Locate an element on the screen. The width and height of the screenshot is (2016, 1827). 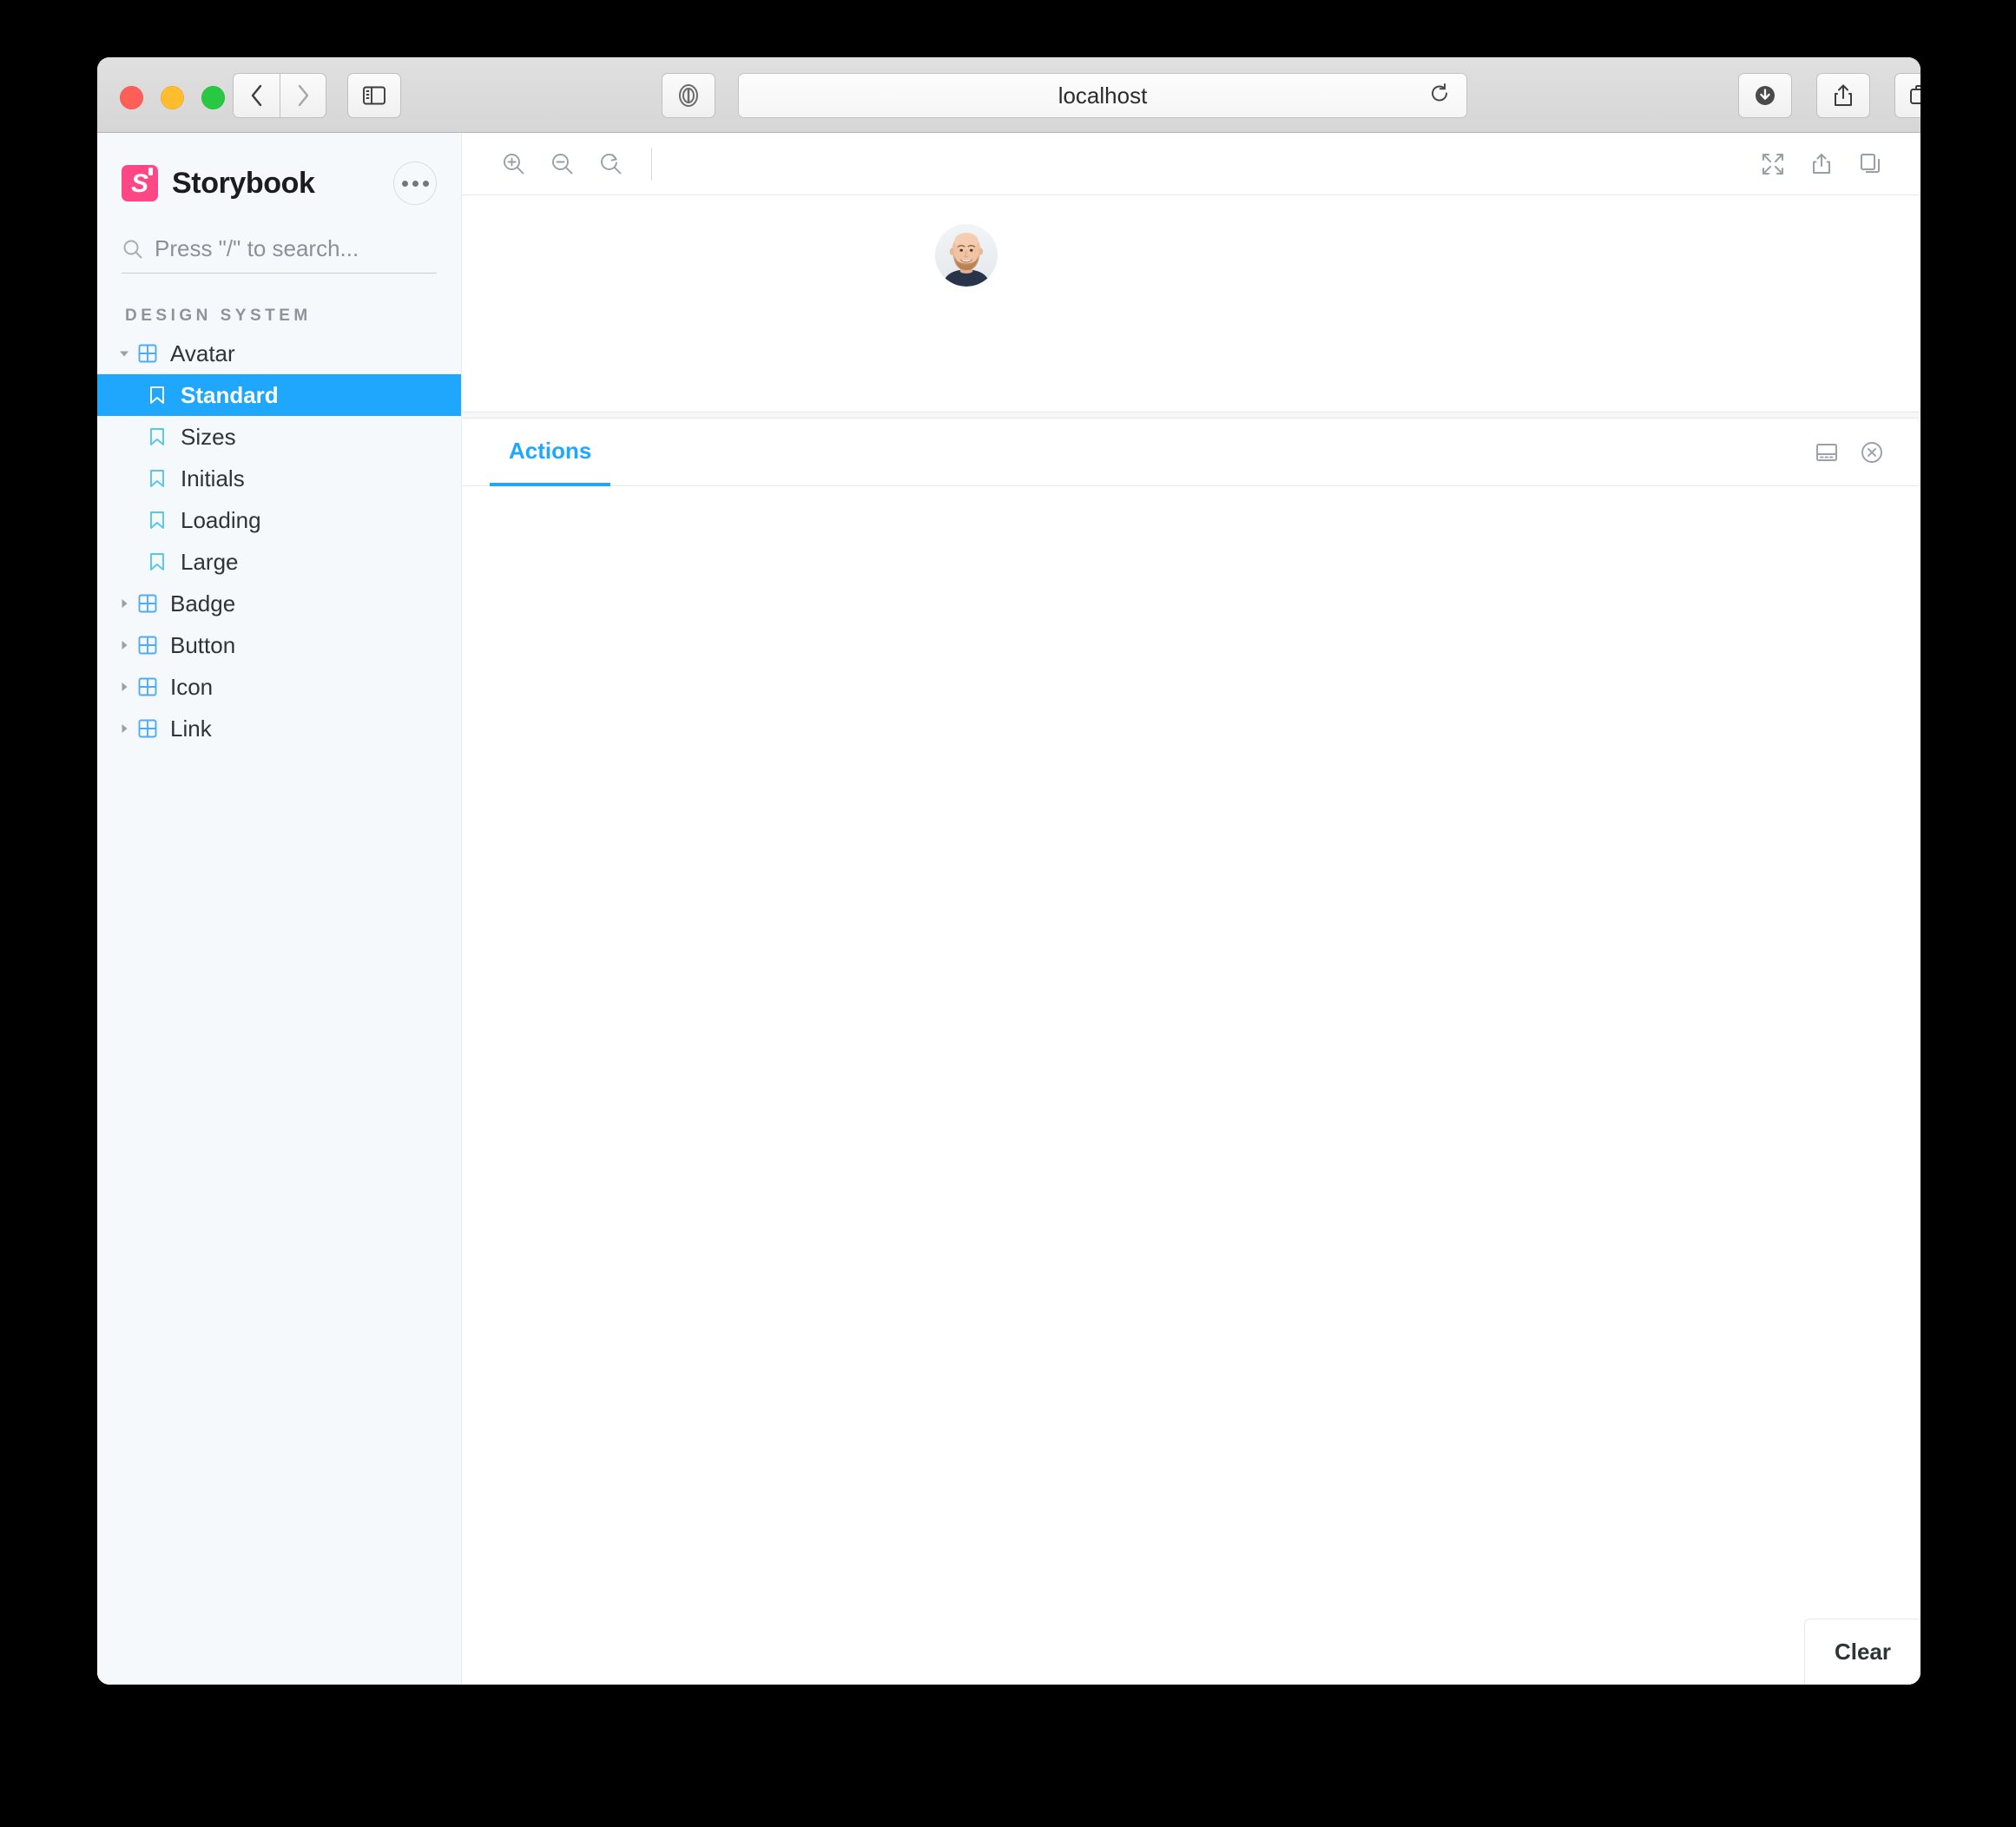
sidebar-item-loading: Loading is located at coordinates (279, 520).